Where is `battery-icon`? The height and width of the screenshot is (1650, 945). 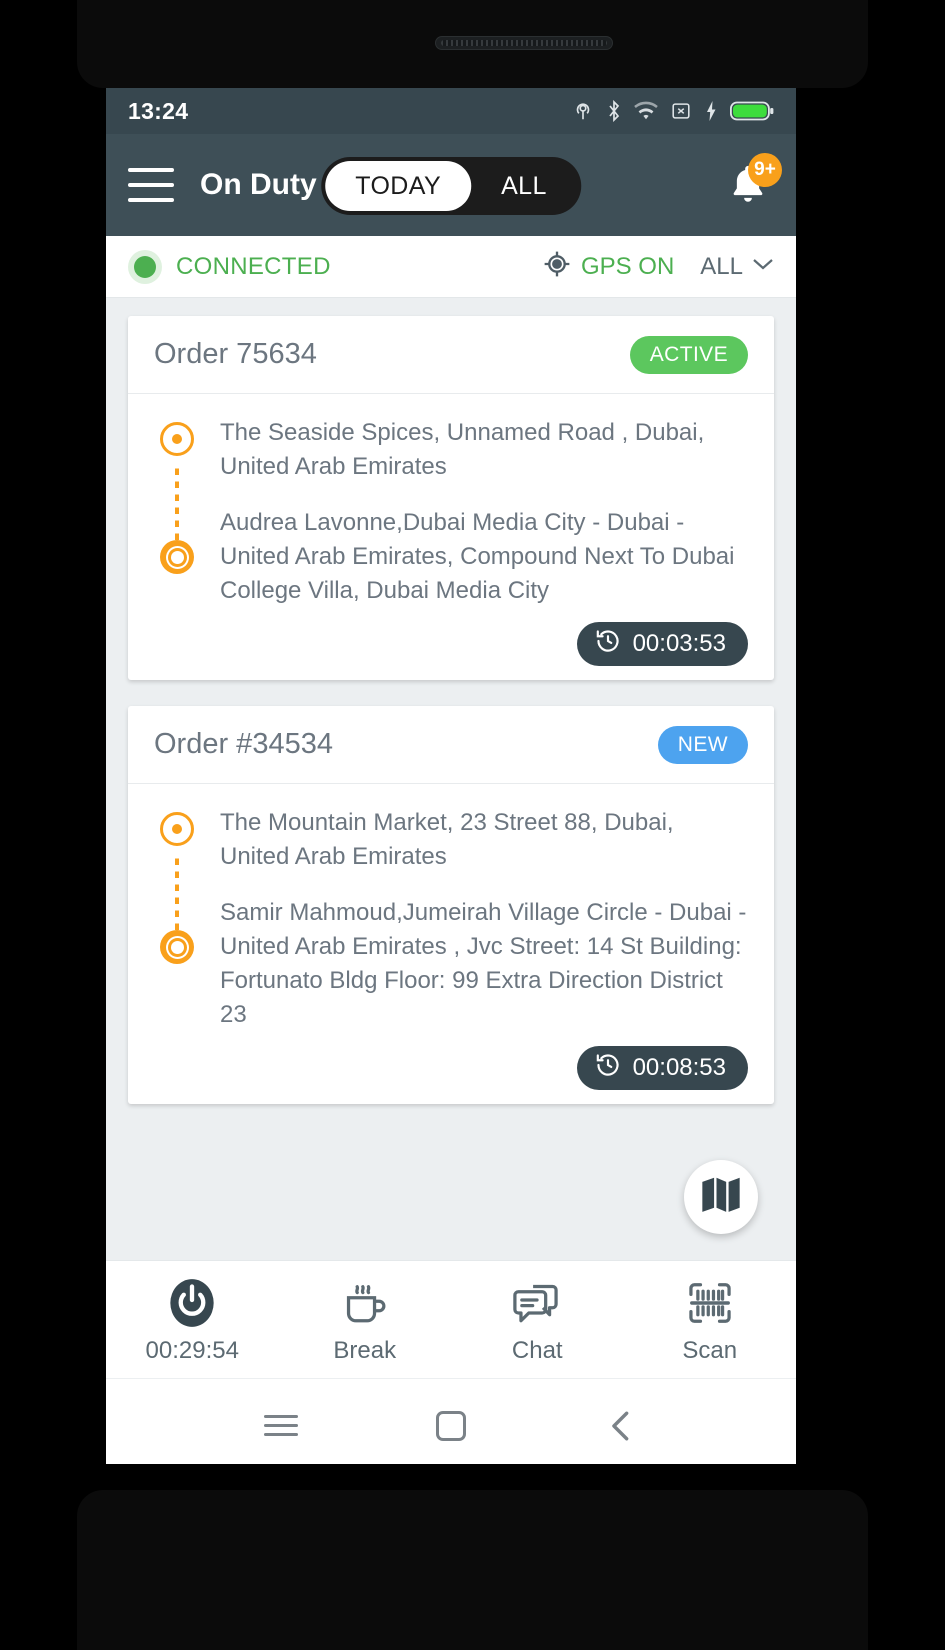 battery-icon is located at coordinates (752, 111).